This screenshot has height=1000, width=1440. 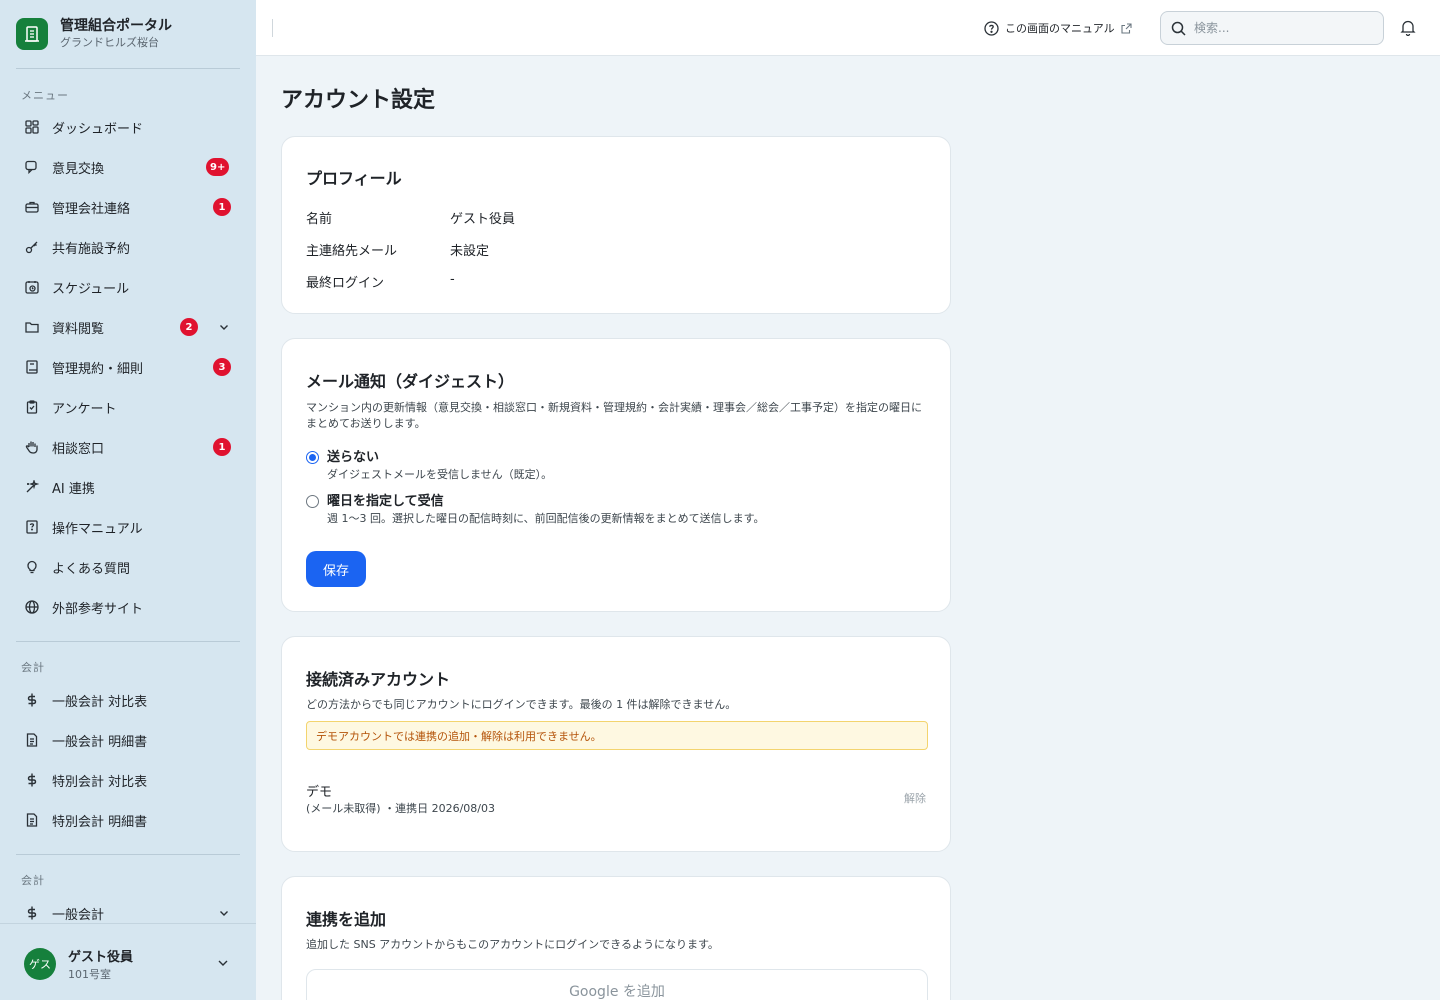 What do you see at coordinates (1408, 27) in the screenshot?
I see `bell-icon` at bounding box center [1408, 27].